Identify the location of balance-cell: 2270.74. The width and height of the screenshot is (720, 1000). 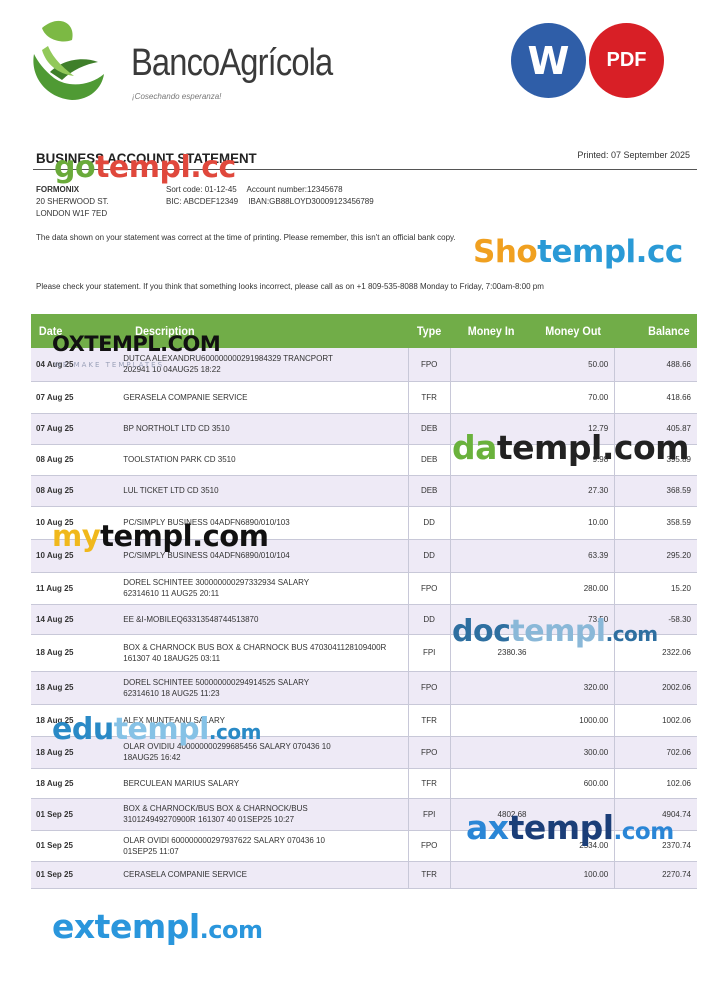
(655, 875).